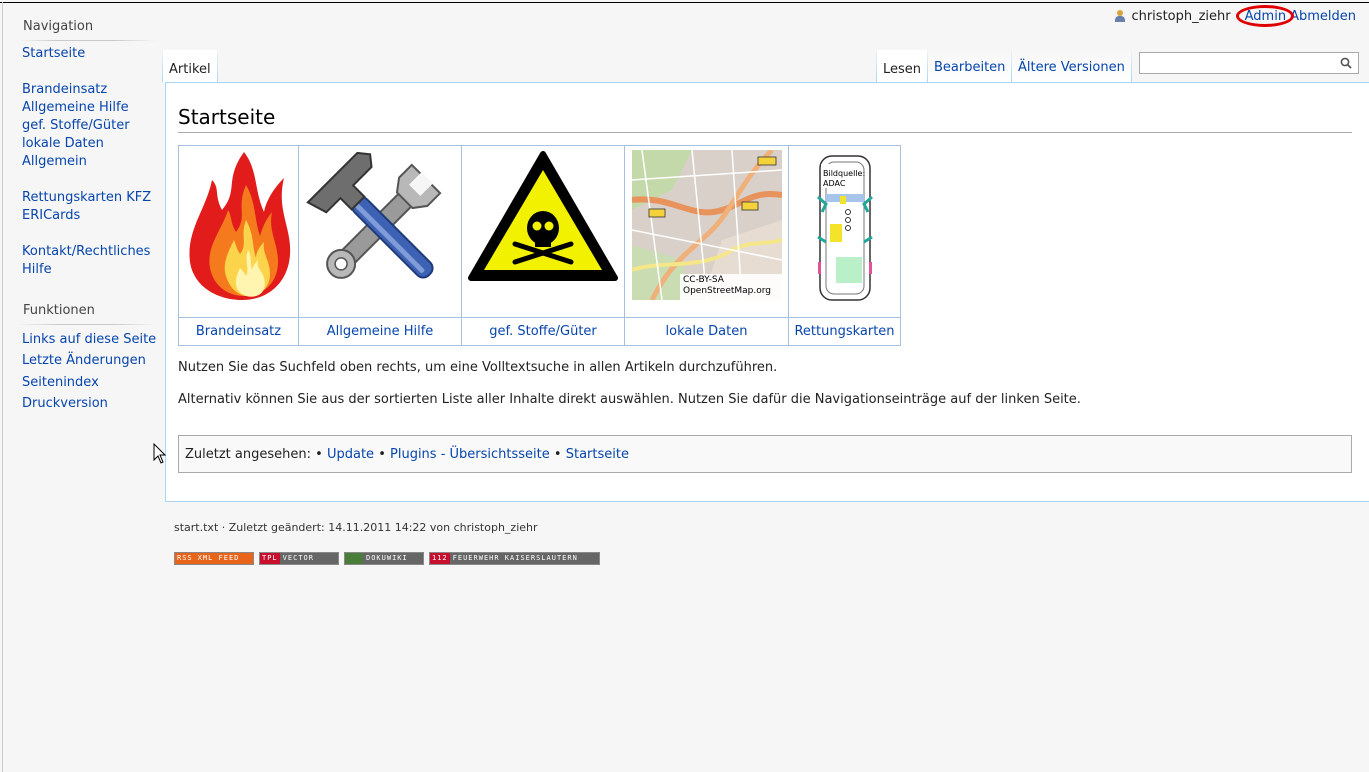  I want to click on map-caption-source: OpenStreetMap.org, so click(727, 291).